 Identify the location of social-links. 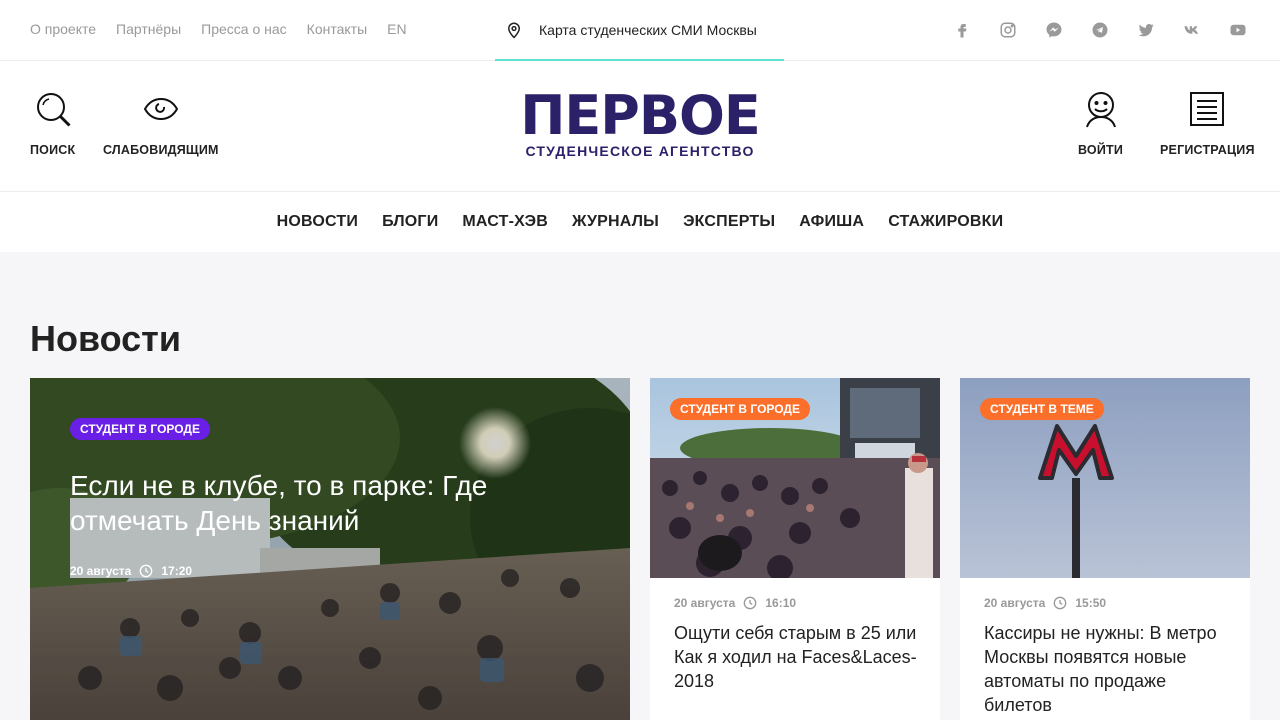
(1100, 30).